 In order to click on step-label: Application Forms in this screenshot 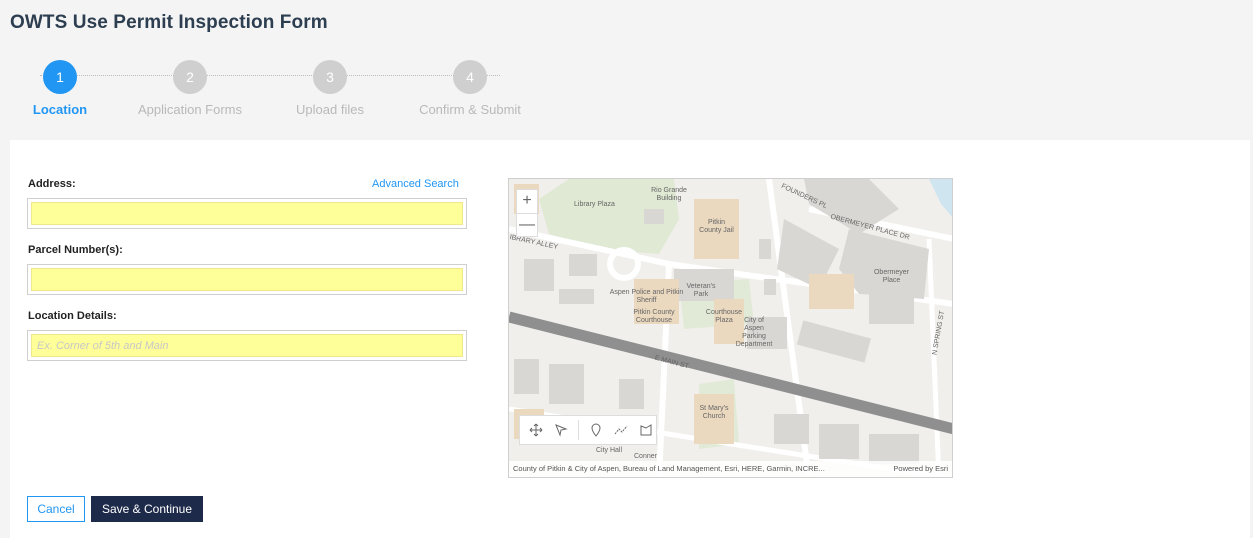, I will do `click(190, 109)`.